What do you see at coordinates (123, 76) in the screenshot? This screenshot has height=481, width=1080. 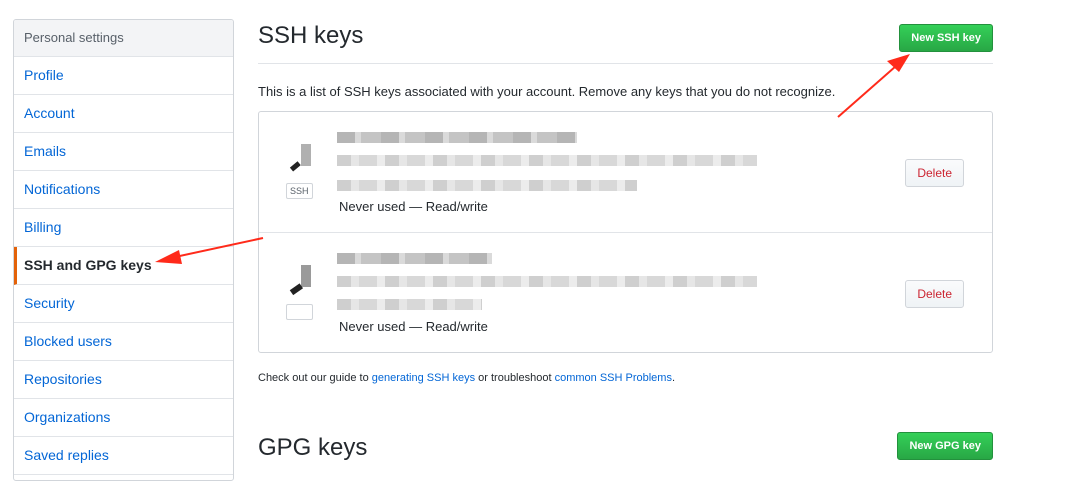 I see `sidebar-item-profile: Profile` at bounding box center [123, 76].